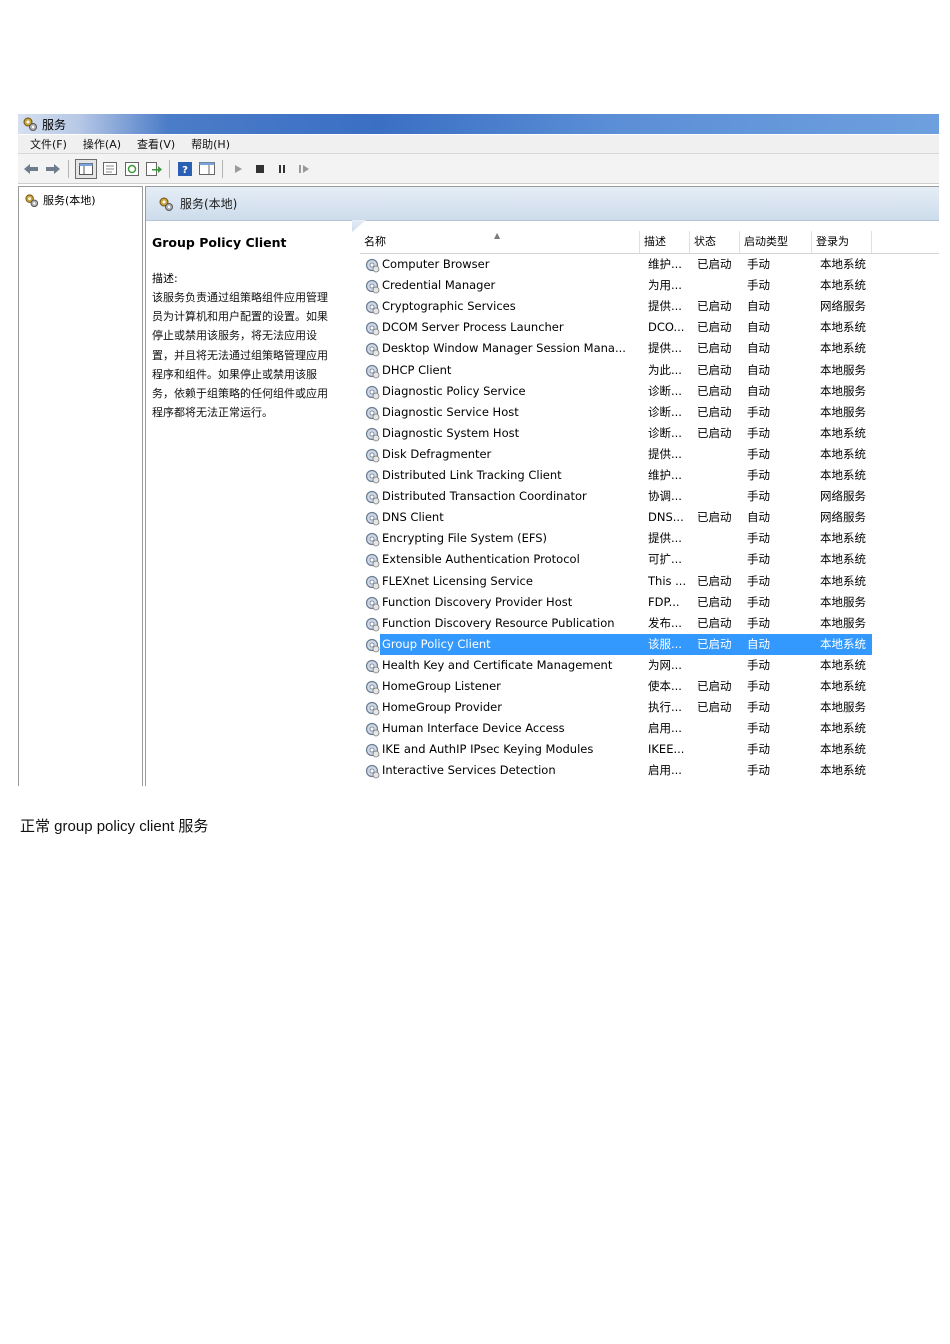 The width and height of the screenshot is (950, 1344). What do you see at coordinates (616, 391) in the screenshot?
I see `service-row: Diagnostic Policy Service 诊断... 已启动 自动 本地服务` at bounding box center [616, 391].